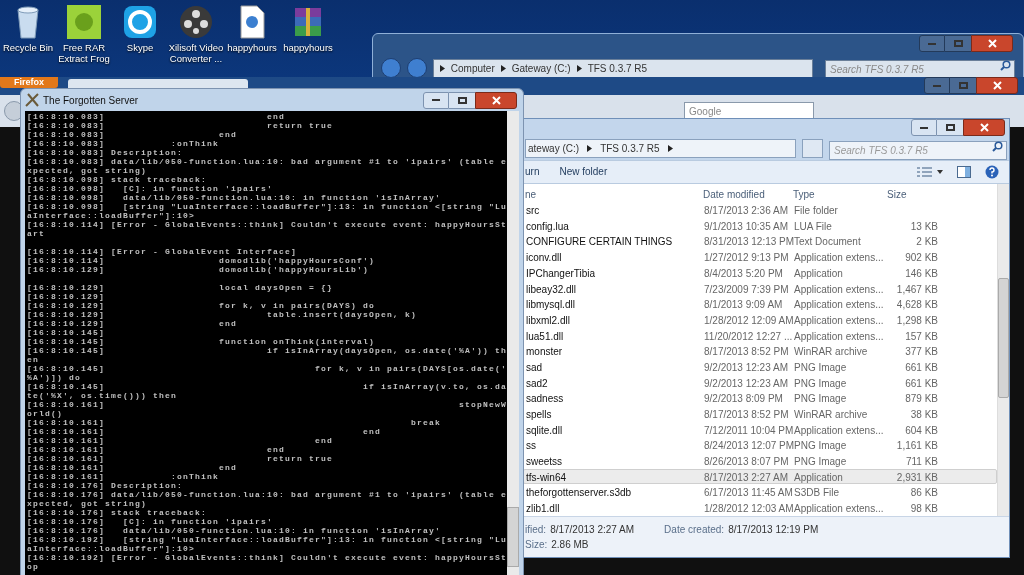 This screenshot has width=1024, height=575. What do you see at coordinates (921, 399) in the screenshot?
I see `file-size: 879 KB` at bounding box center [921, 399].